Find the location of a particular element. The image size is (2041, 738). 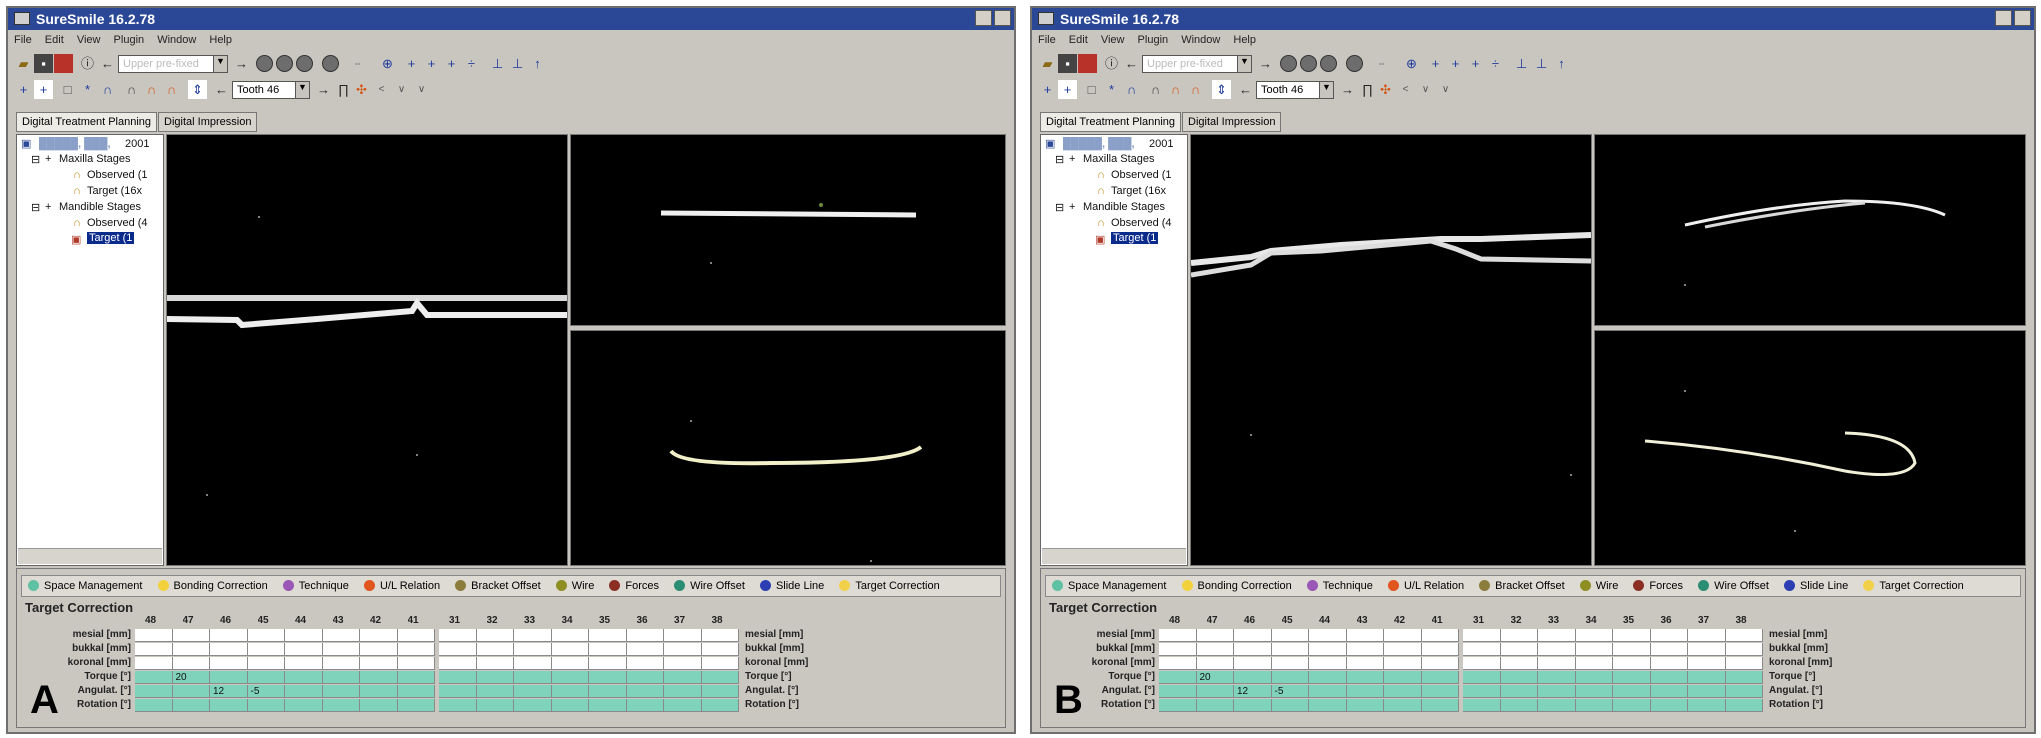

check-icon-1: ∨ is located at coordinates (401, 89).